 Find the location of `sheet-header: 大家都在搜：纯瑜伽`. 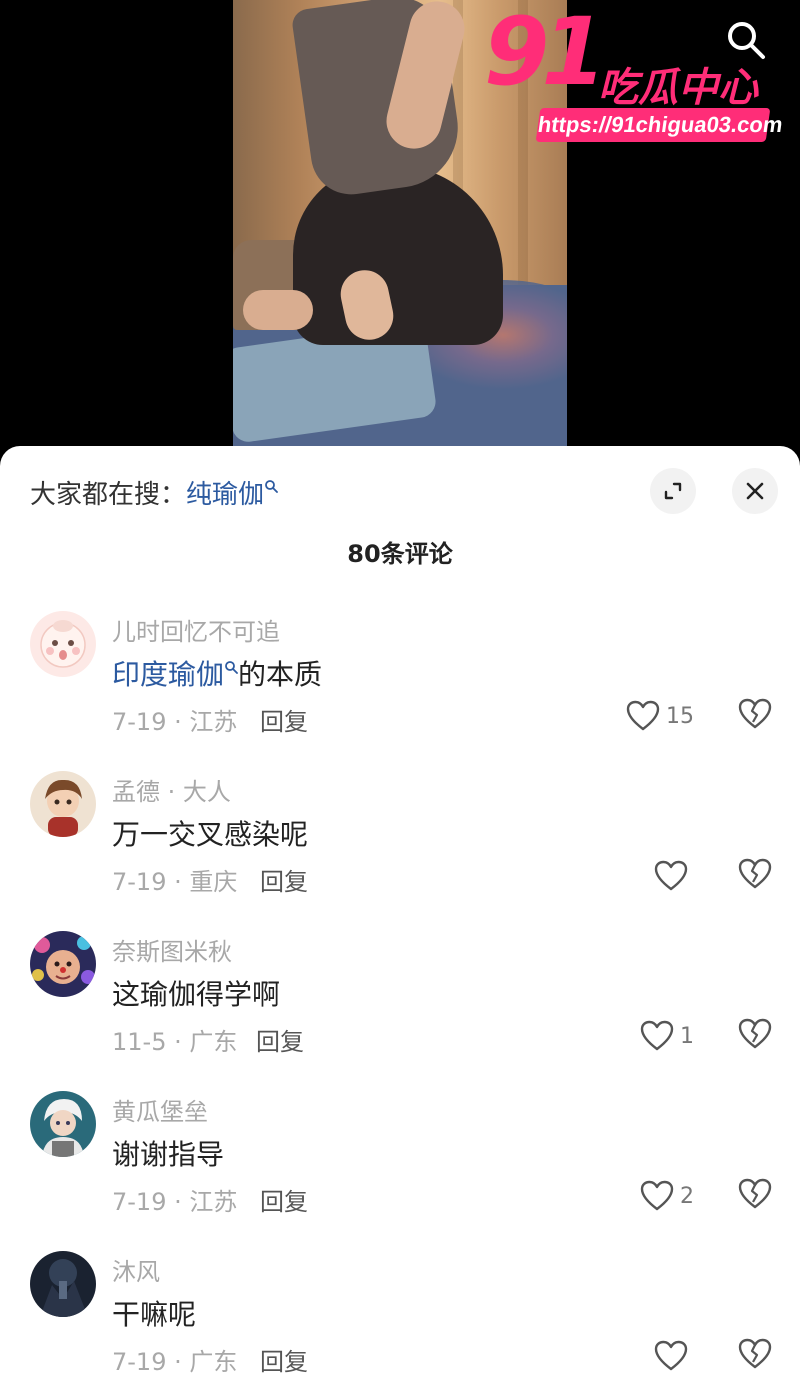

sheet-header: 大家都在搜：纯瑜伽 is located at coordinates (400, 491).